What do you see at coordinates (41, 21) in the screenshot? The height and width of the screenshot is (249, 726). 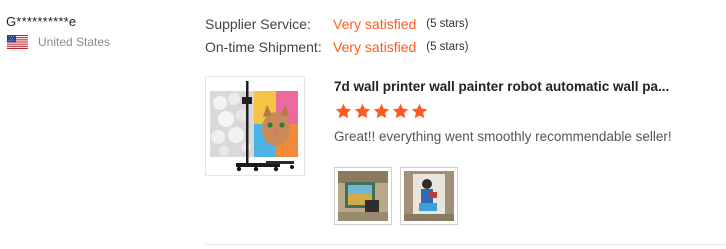 I see `reviewer-name: G**********e` at bounding box center [41, 21].